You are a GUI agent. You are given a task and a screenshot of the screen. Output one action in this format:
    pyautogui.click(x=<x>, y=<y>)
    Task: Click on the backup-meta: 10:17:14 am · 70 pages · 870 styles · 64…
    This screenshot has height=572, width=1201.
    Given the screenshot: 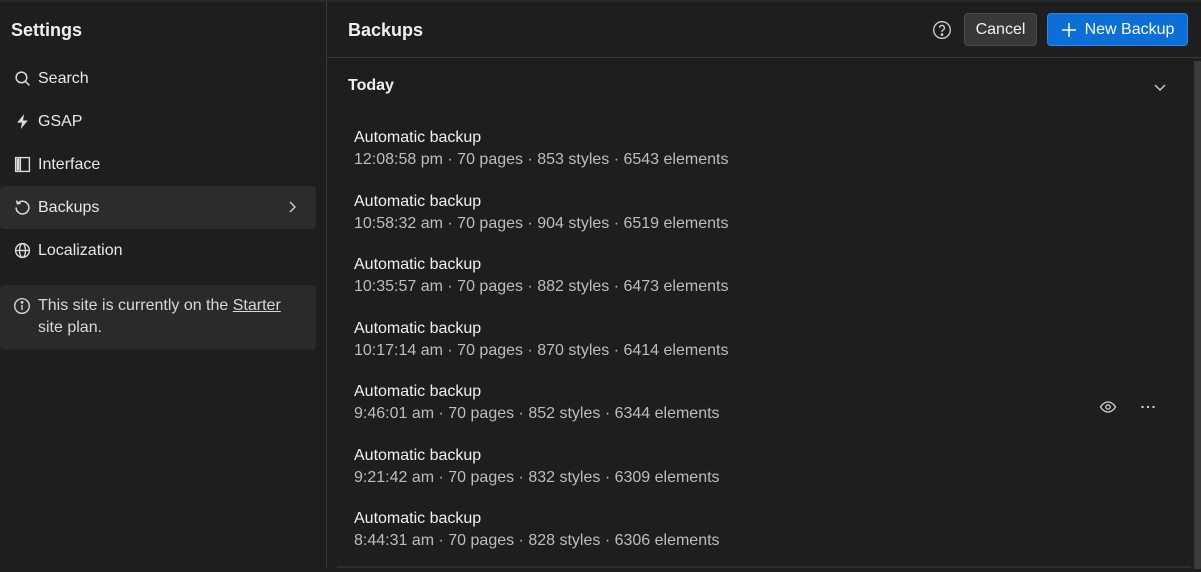 What is the action you would take?
    pyautogui.click(x=541, y=350)
    